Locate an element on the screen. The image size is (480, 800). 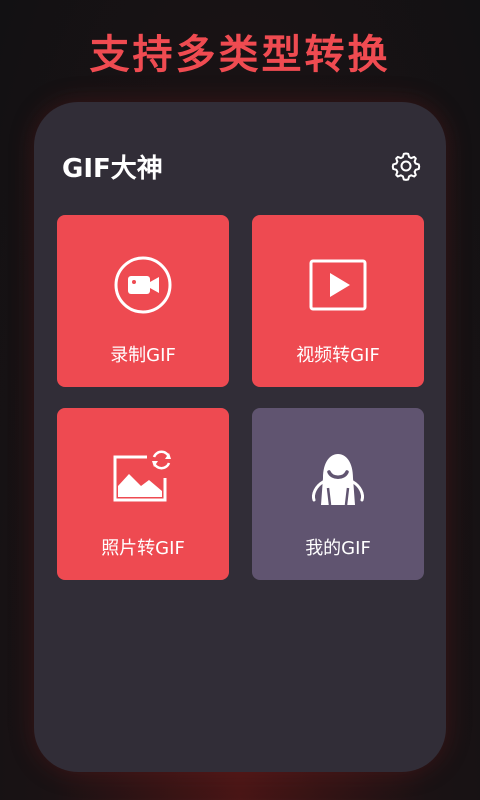
video-to-gif-tile: 视频转GIF is located at coordinates (338, 301).